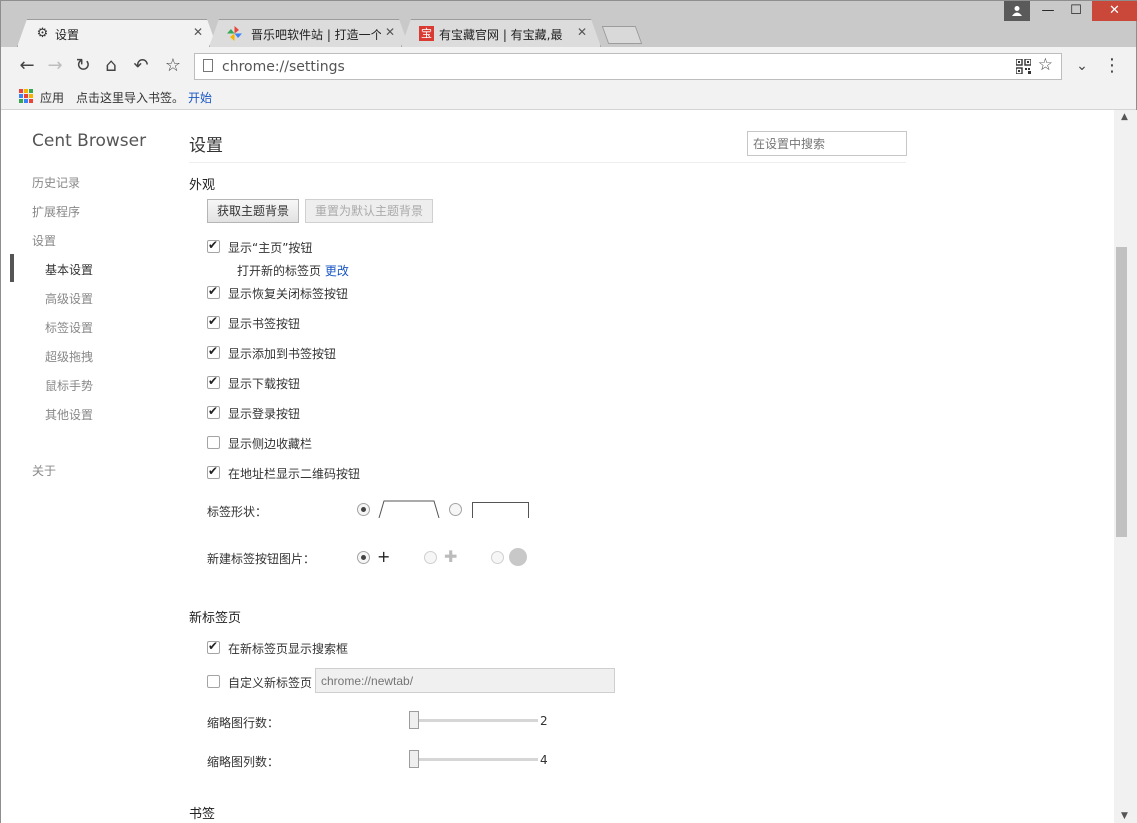  I want to click on window-close-button: ✕, so click(1114, 11).